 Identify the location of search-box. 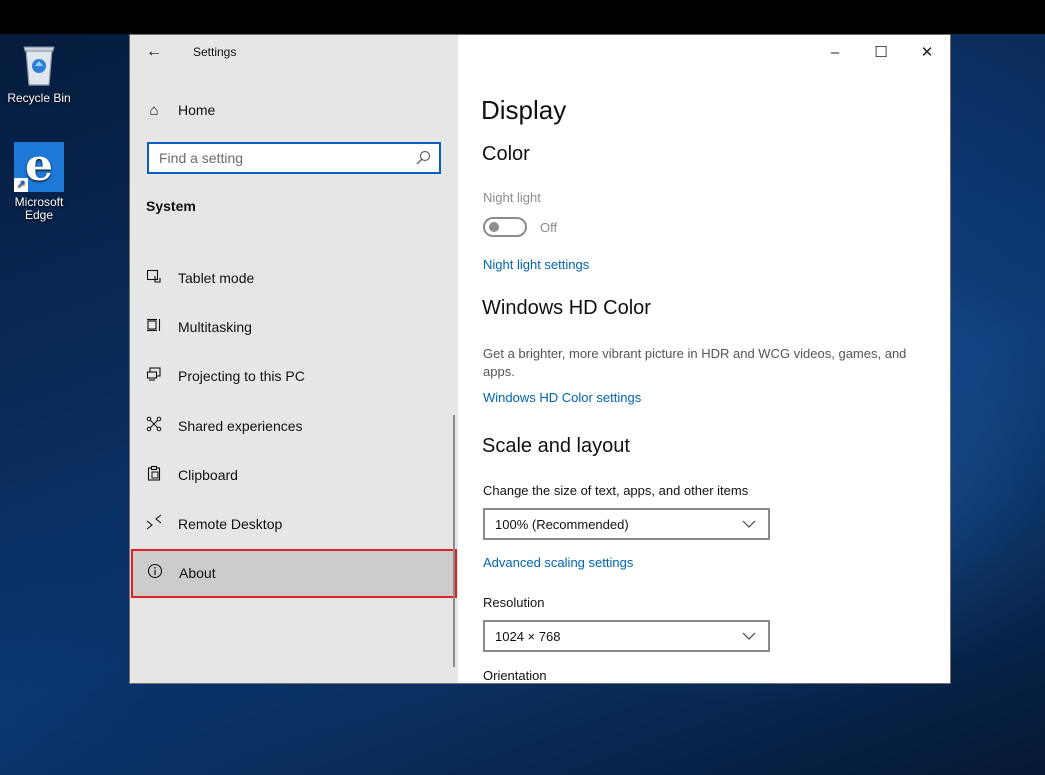
(294, 158).